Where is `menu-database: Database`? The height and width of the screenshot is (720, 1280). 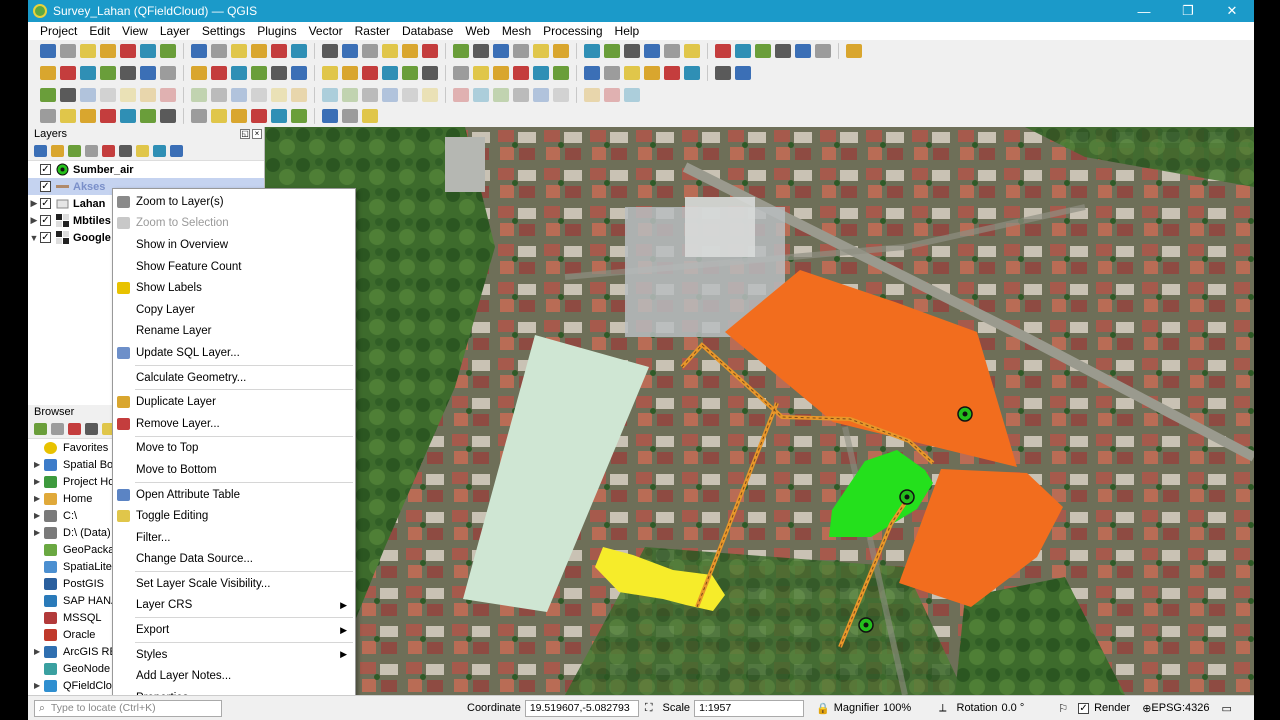 menu-database: Database is located at coordinates (427, 31).